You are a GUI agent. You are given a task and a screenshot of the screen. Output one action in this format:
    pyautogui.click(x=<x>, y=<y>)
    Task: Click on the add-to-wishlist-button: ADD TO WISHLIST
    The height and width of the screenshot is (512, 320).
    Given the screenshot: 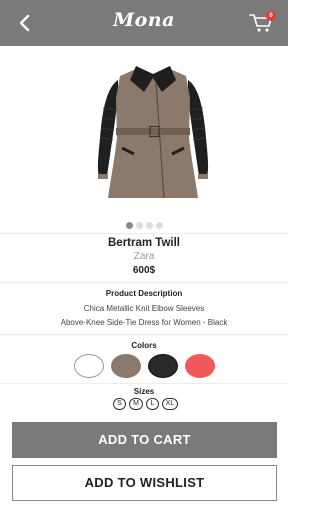 What is the action you would take?
    pyautogui.click(x=144, y=483)
    